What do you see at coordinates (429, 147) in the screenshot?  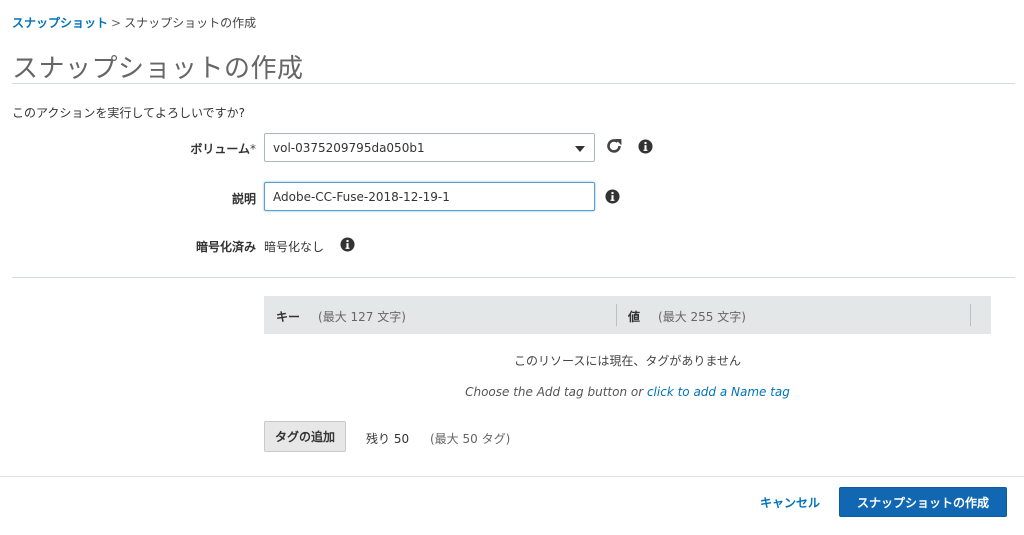 I see `volume-select: vol-0375209795da050b1` at bounding box center [429, 147].